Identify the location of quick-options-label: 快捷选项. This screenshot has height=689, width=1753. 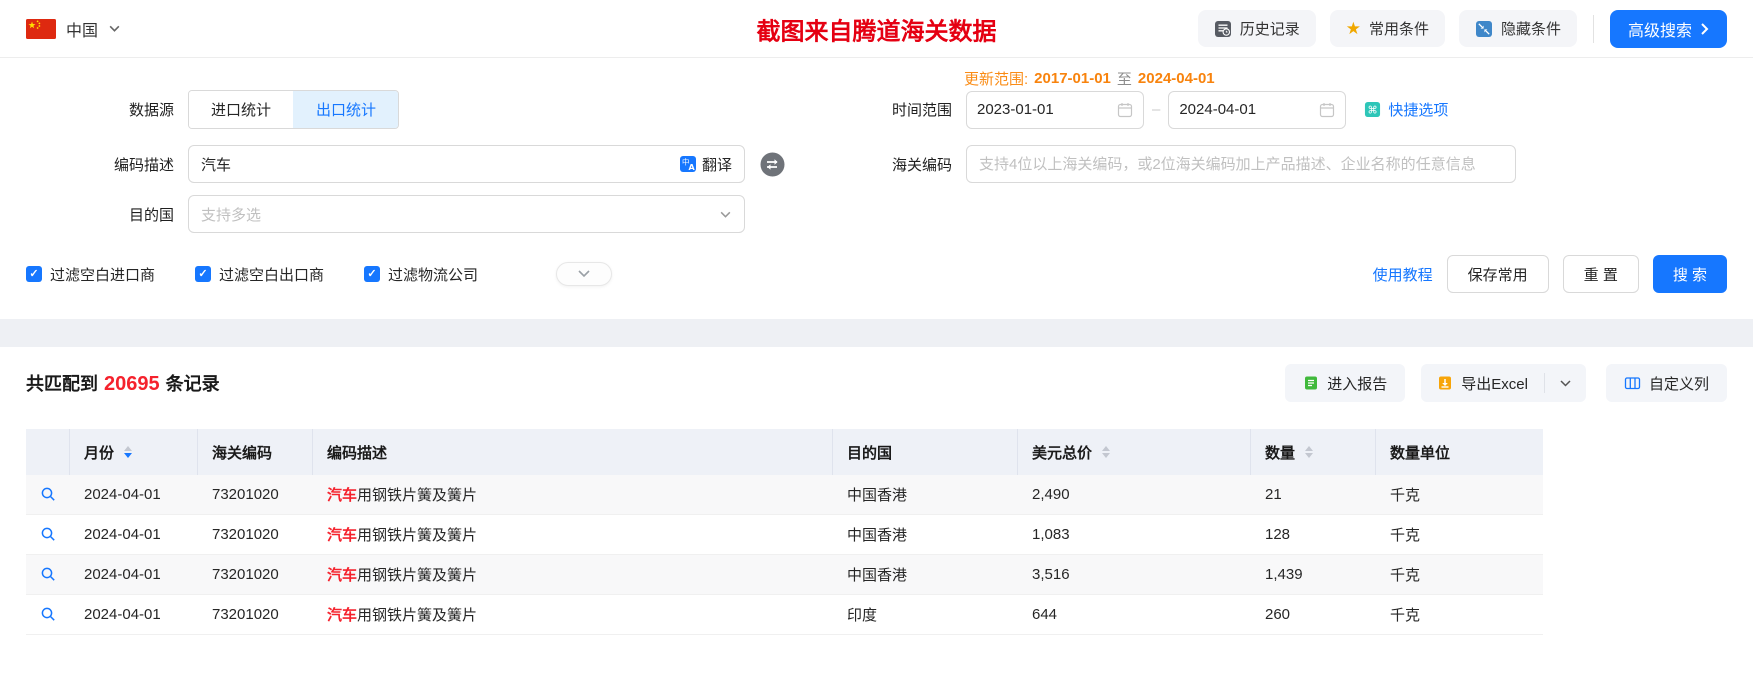
(1418, 110).